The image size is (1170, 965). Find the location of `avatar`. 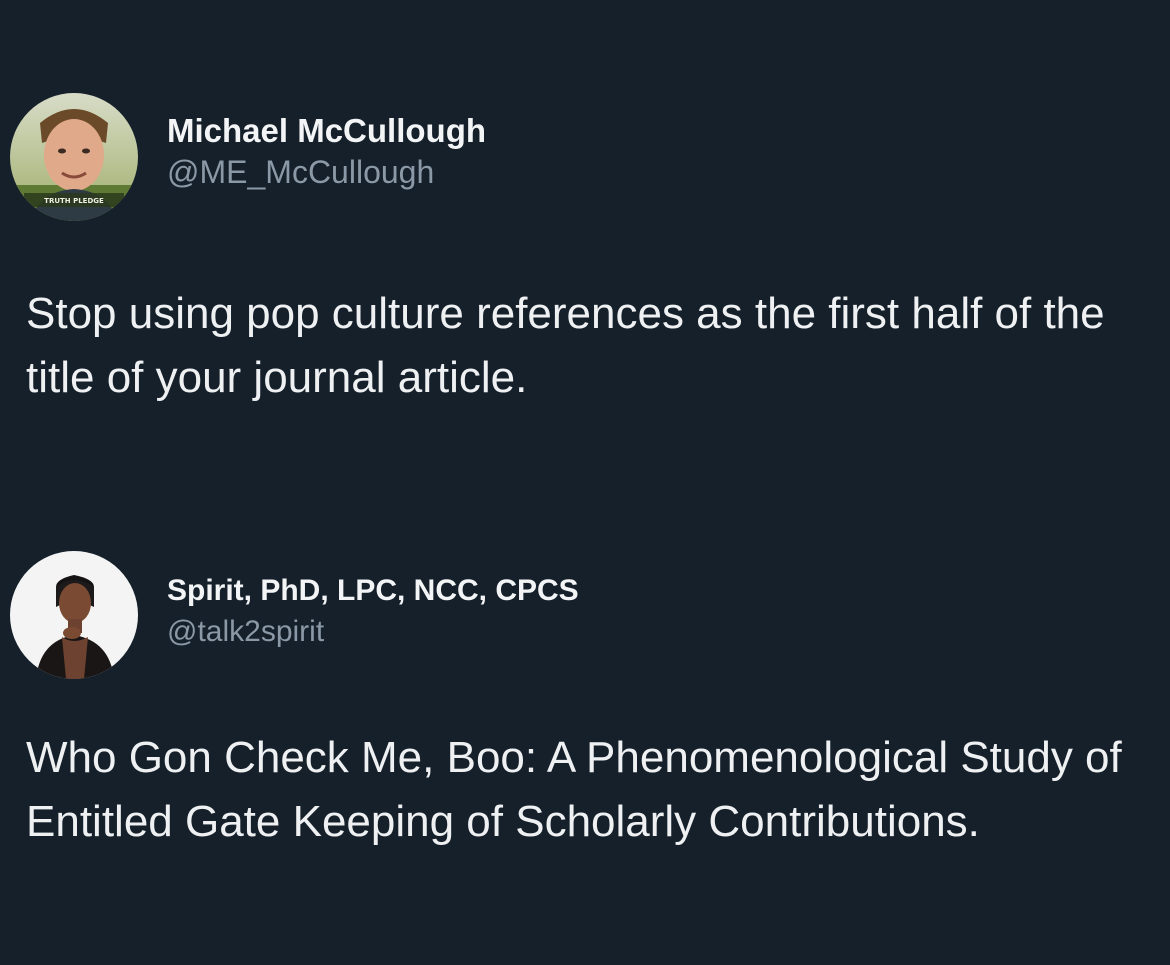

avatar is located at coordinates (74, 615).